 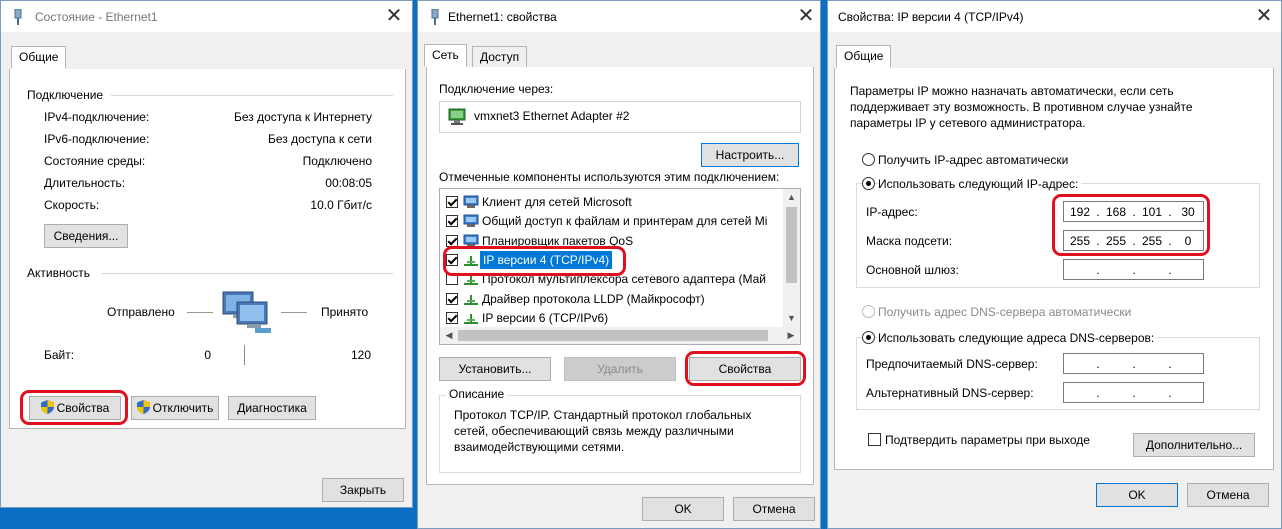 What do you see at coordinates (59, 273) in the screenshot?
I see `section-activity: Активность` at bounding box center [59, 273].